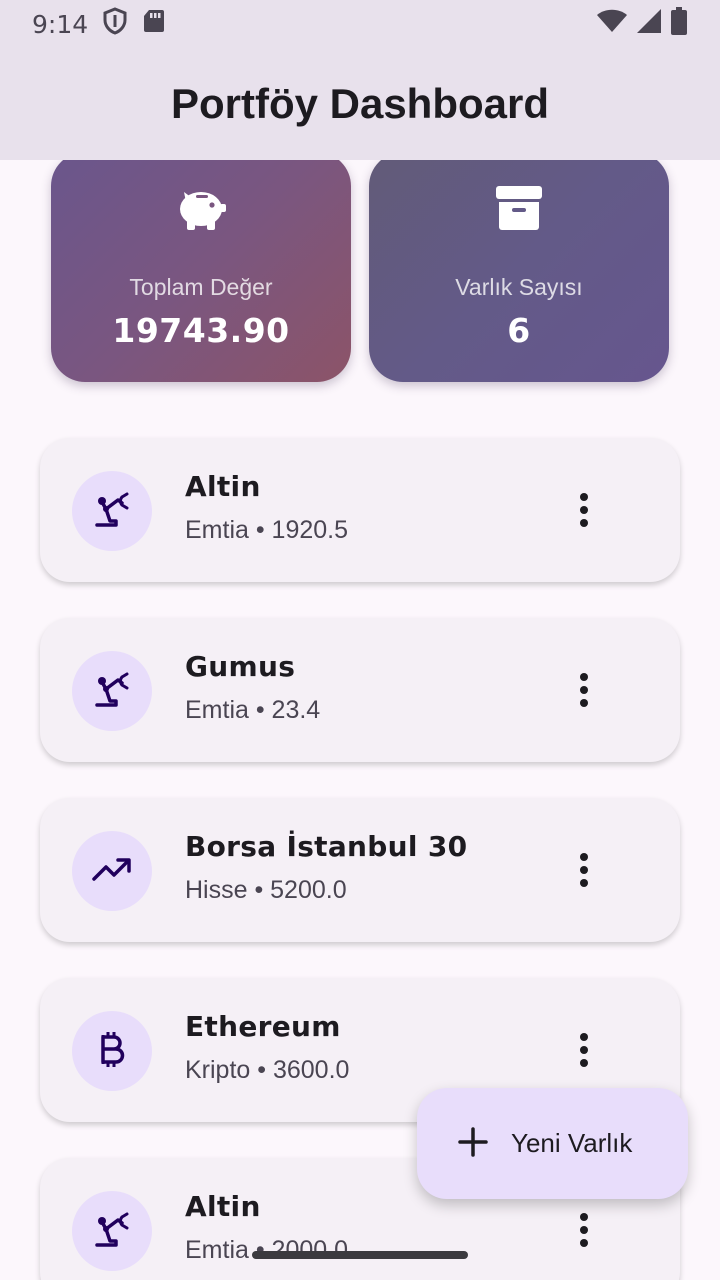  I want to click on add-asset-fab: Yeni Varlık, so click(552, 1143).